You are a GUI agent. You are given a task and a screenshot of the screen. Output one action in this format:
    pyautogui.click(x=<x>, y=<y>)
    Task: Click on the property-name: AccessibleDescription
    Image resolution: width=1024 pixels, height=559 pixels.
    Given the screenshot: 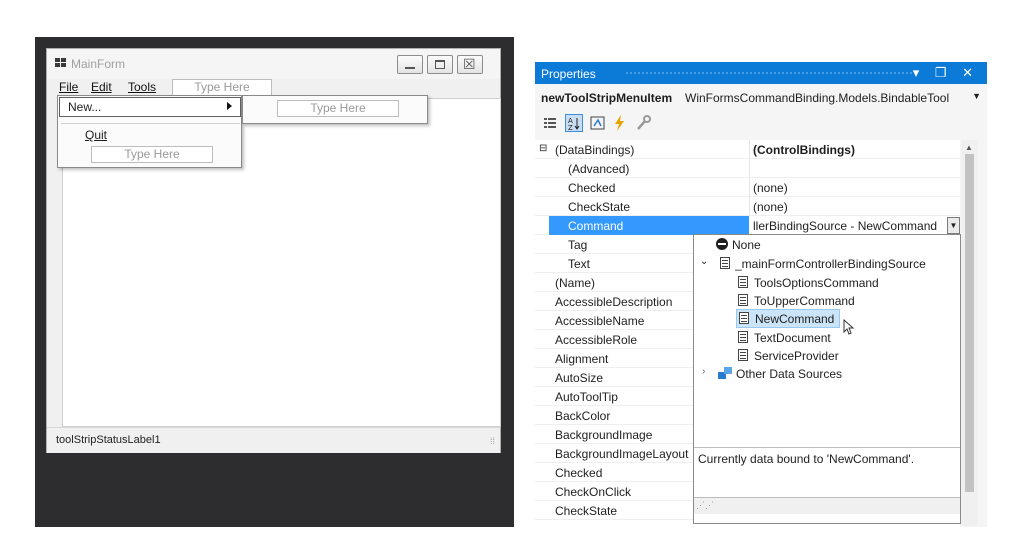 What is the action you would take?
    pyautogui.click(x=614, y=302)
    